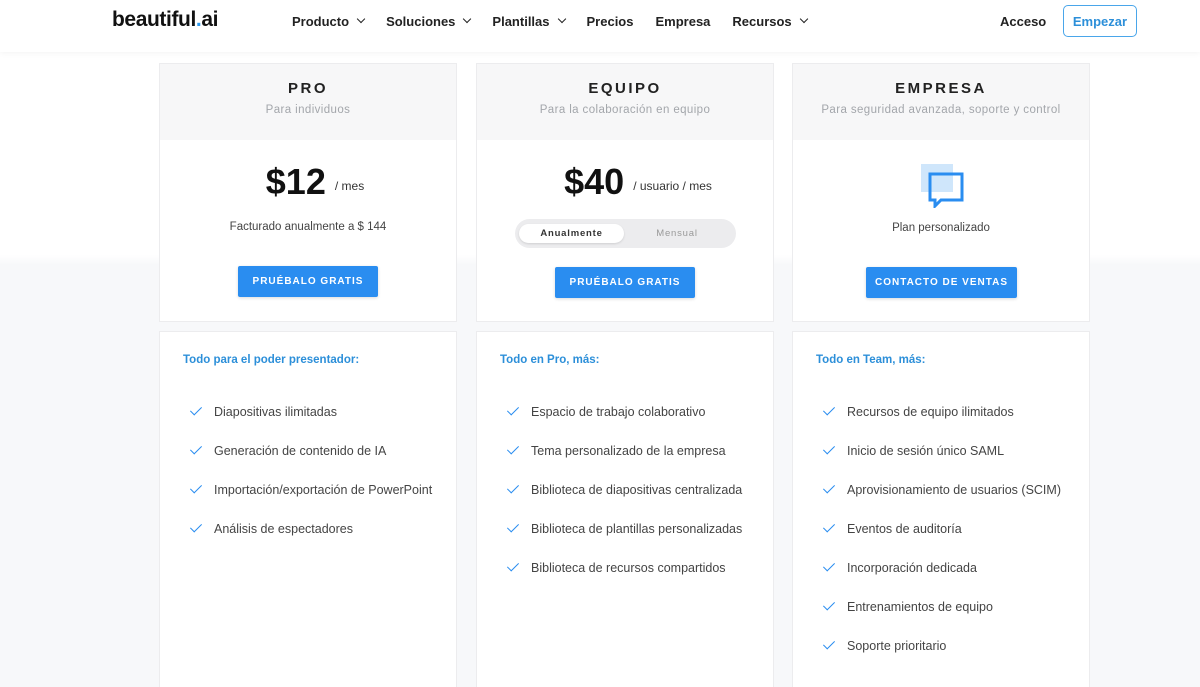  Describe the element at coordinates (154, 19) in the screenshot. I see `logo-text: beautiful` at that location.